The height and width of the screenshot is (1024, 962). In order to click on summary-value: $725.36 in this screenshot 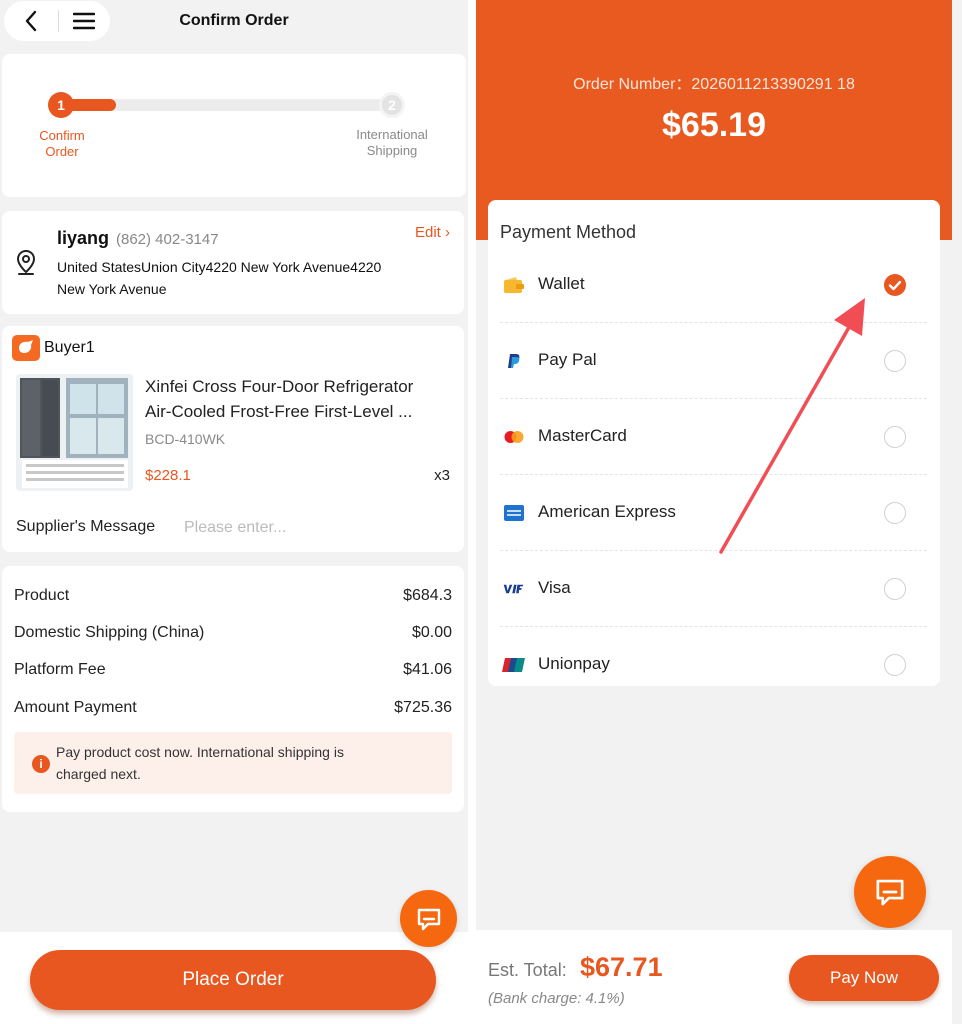, I will do `click(423, 707)`.